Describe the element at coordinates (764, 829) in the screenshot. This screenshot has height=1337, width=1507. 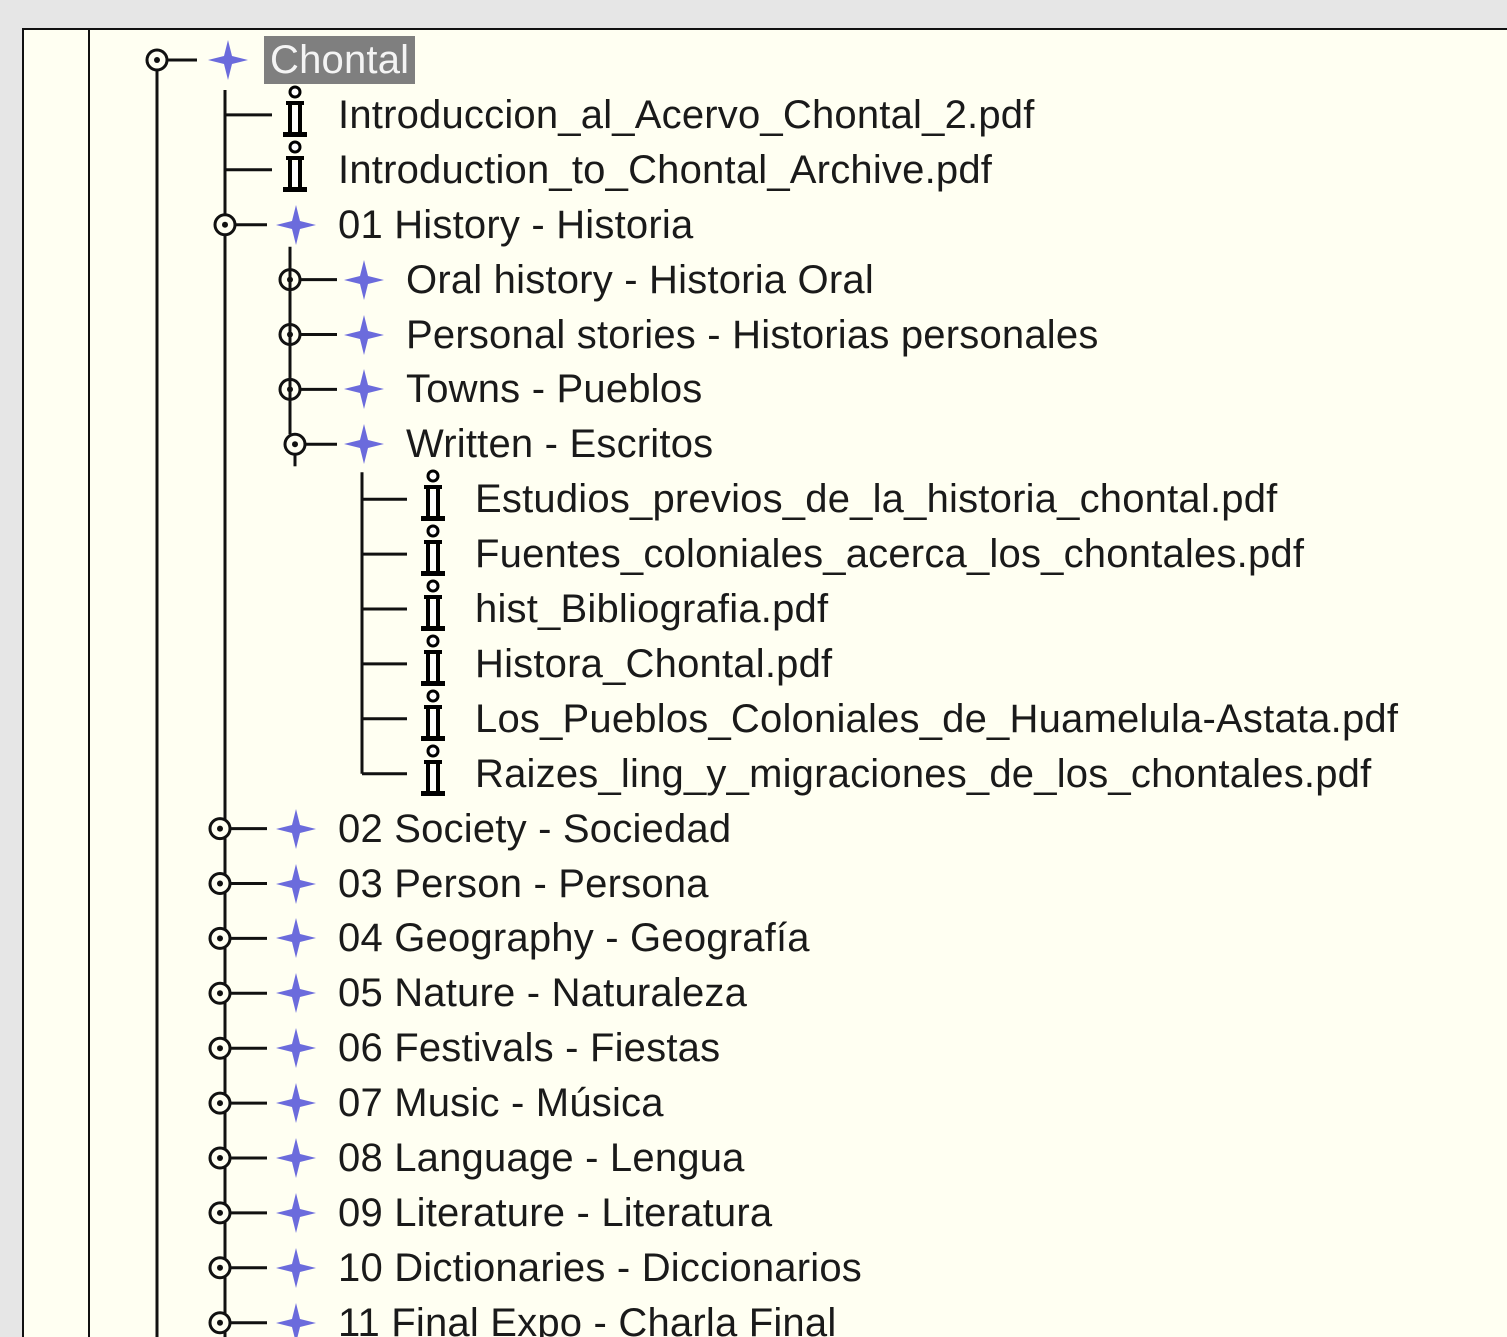
I see `tree-folder-node: 02 Society - Sociedad` at that location.